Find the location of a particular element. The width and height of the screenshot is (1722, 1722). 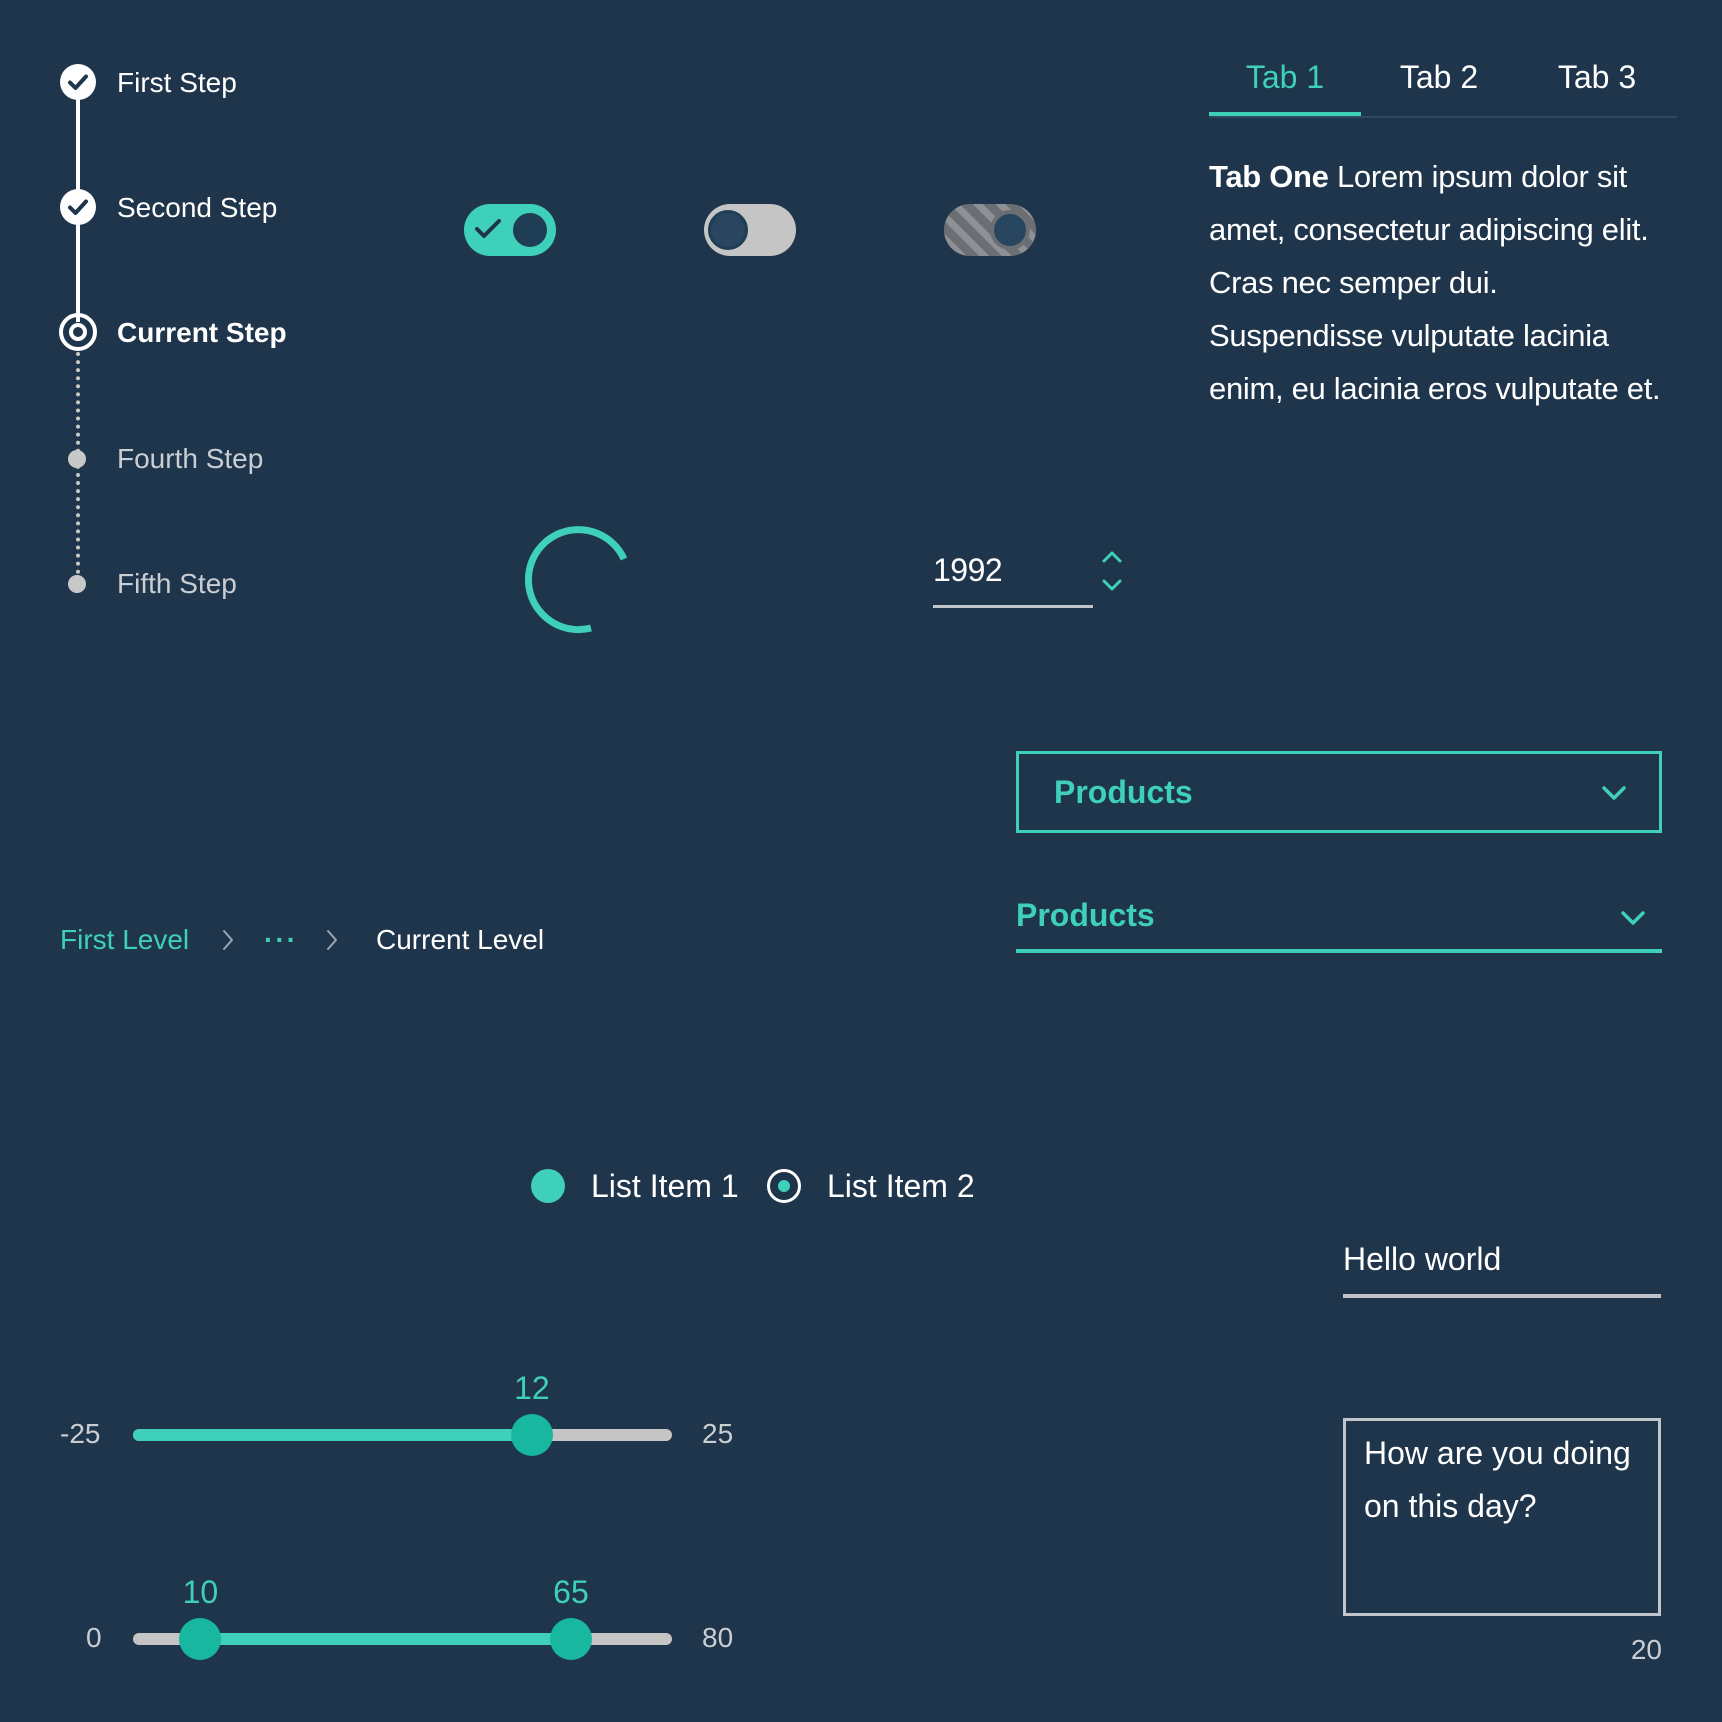

slider-track is located at coordinates (402, 1435).